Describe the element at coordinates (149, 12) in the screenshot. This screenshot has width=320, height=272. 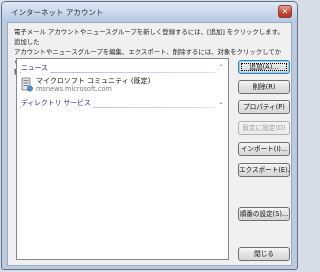
I see `title-bar: インターネット アカウント ✕` at that location.